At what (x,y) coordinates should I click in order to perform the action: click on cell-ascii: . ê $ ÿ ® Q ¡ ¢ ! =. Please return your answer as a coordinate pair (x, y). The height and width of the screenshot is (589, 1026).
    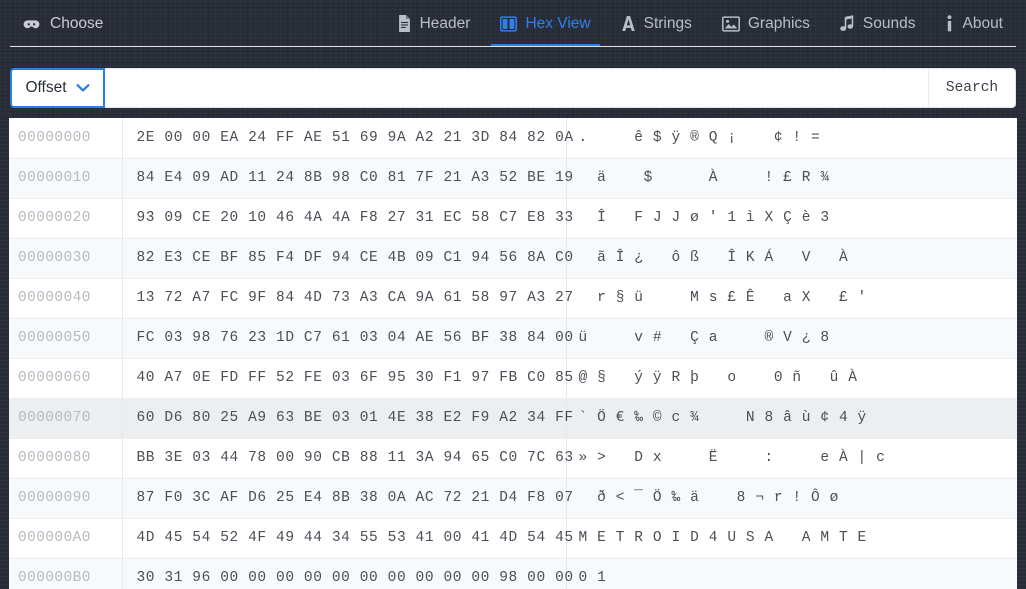
    Looking at the image, I should click on (796, 138).